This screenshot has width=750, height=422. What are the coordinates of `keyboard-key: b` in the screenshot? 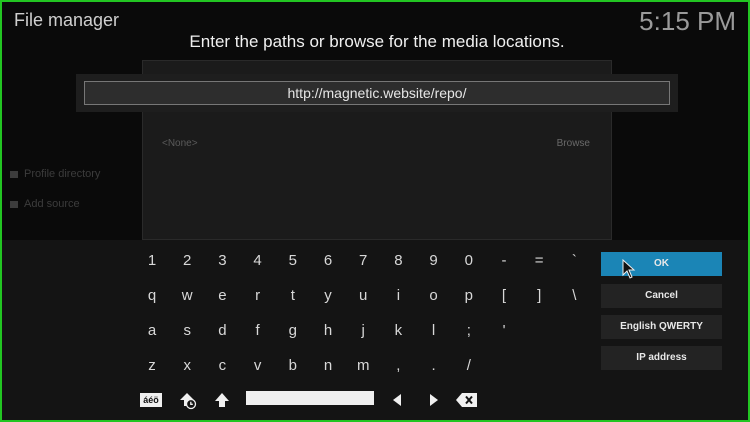 It's located at (293, 366).